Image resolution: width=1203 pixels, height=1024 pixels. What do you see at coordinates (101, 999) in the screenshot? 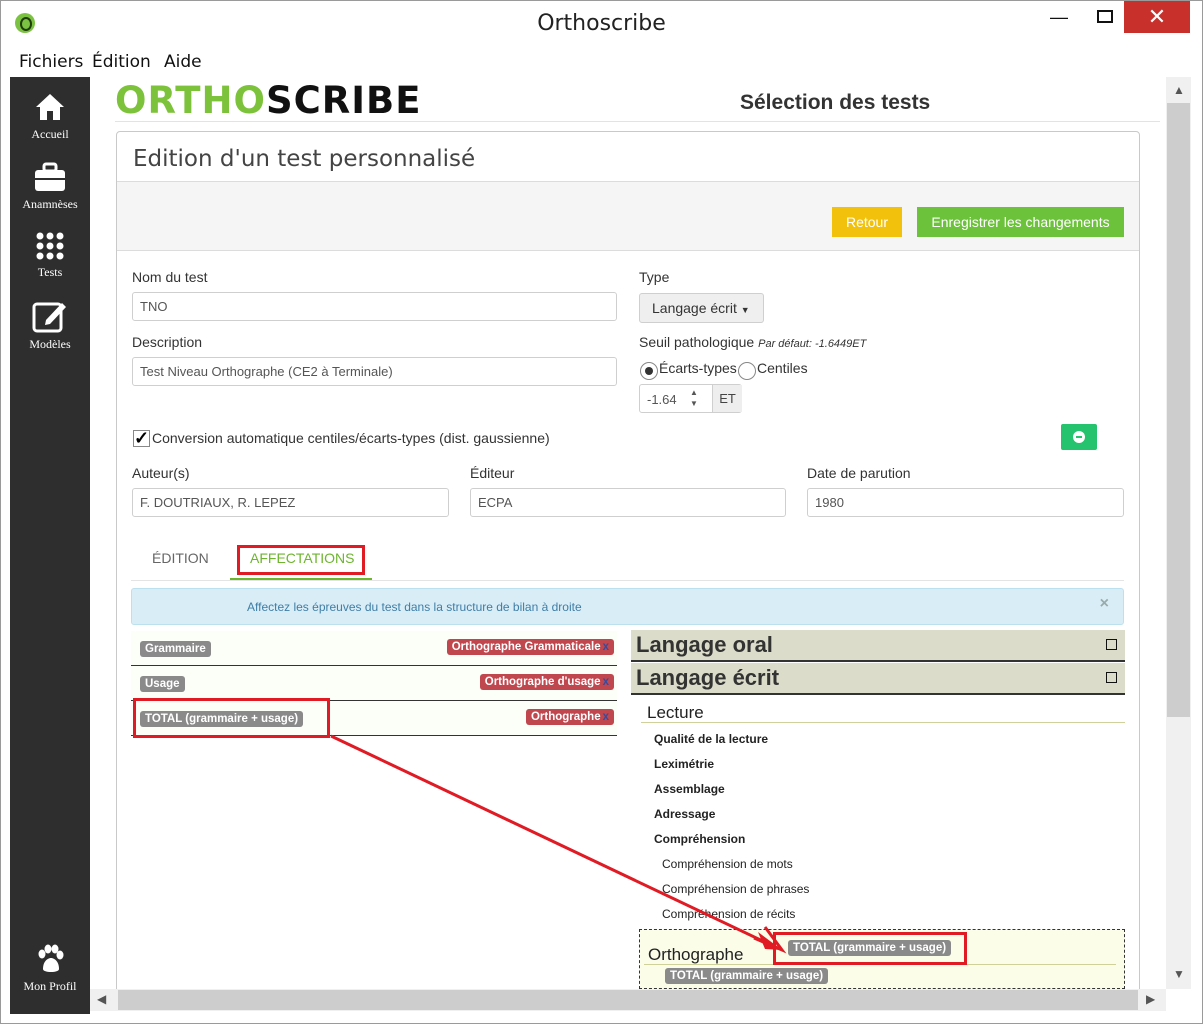
I see `scroll-left-icon: ◀` at bounding box center [101, 999].